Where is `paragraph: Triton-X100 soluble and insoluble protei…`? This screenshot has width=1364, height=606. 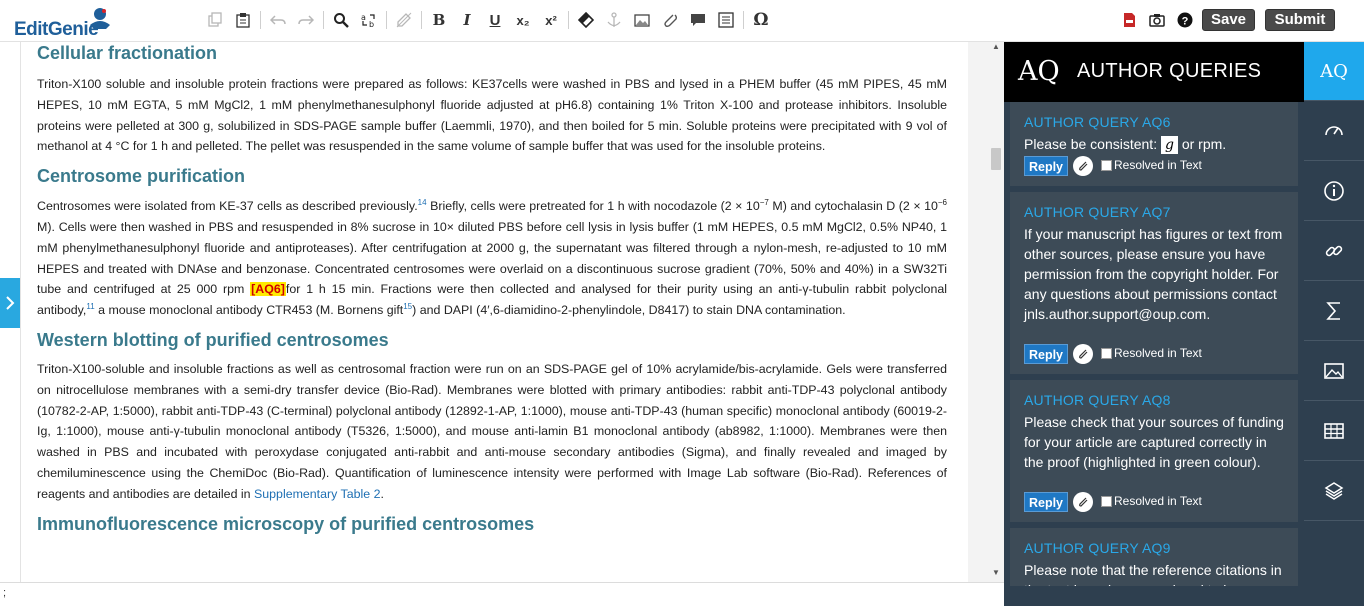 paragraph: Triton-X100 soluble and insoluble protei… is located at coordinates (492, 115).